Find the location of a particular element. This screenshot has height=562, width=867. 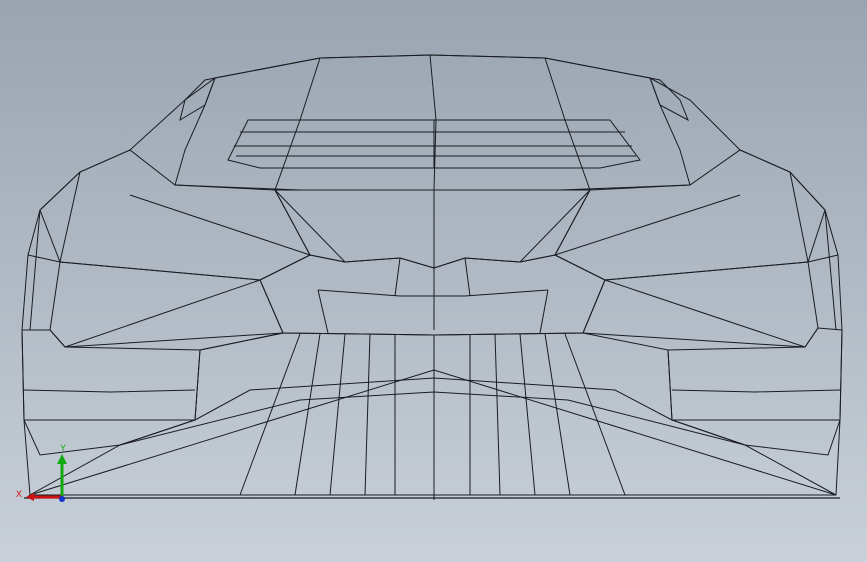

triad-x-label: X is located at coordinates (19, 494).